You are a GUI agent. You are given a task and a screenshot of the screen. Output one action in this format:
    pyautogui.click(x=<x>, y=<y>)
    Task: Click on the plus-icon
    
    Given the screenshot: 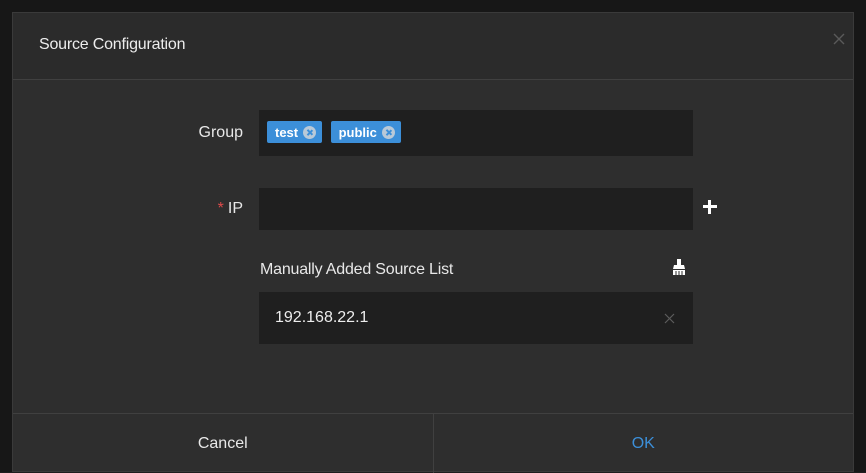 What is the action you would take?
    pyautogui.click(x=710, y=207)
    